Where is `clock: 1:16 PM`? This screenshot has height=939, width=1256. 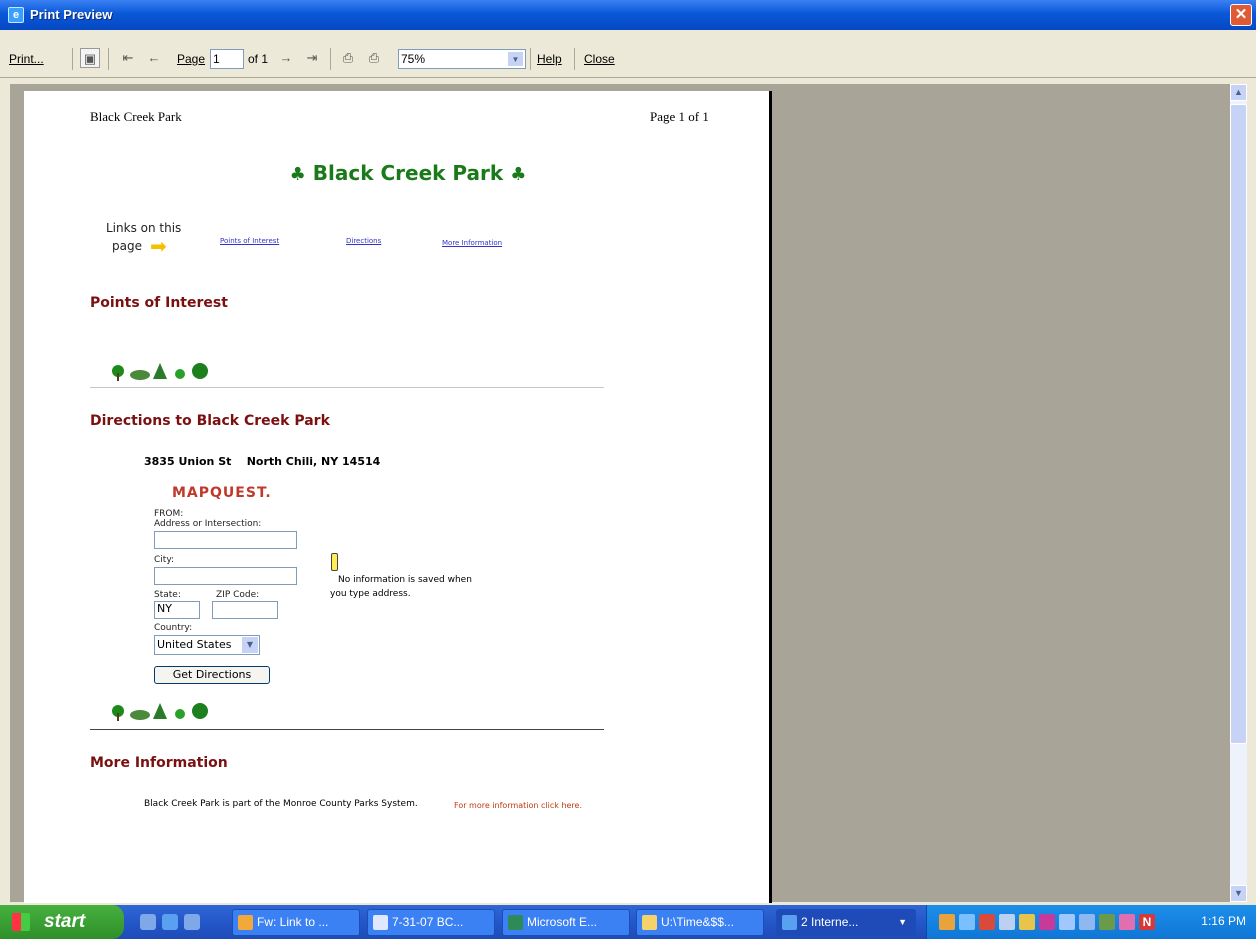
clock: 1:16 PM is located at coordinates (1223, 921).